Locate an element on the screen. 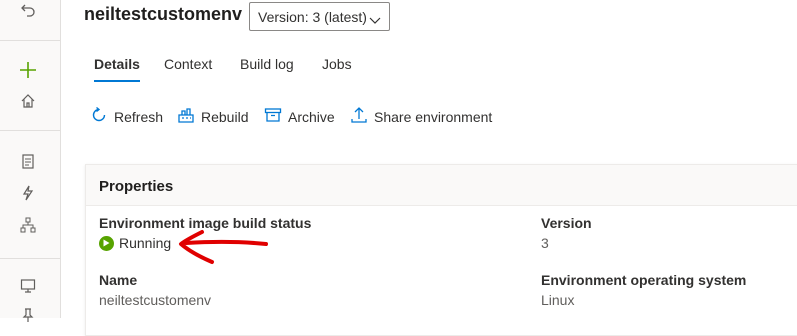 The width and height of the screenshot is (797, 336). plus-icon is located at coordinates (28, 70).